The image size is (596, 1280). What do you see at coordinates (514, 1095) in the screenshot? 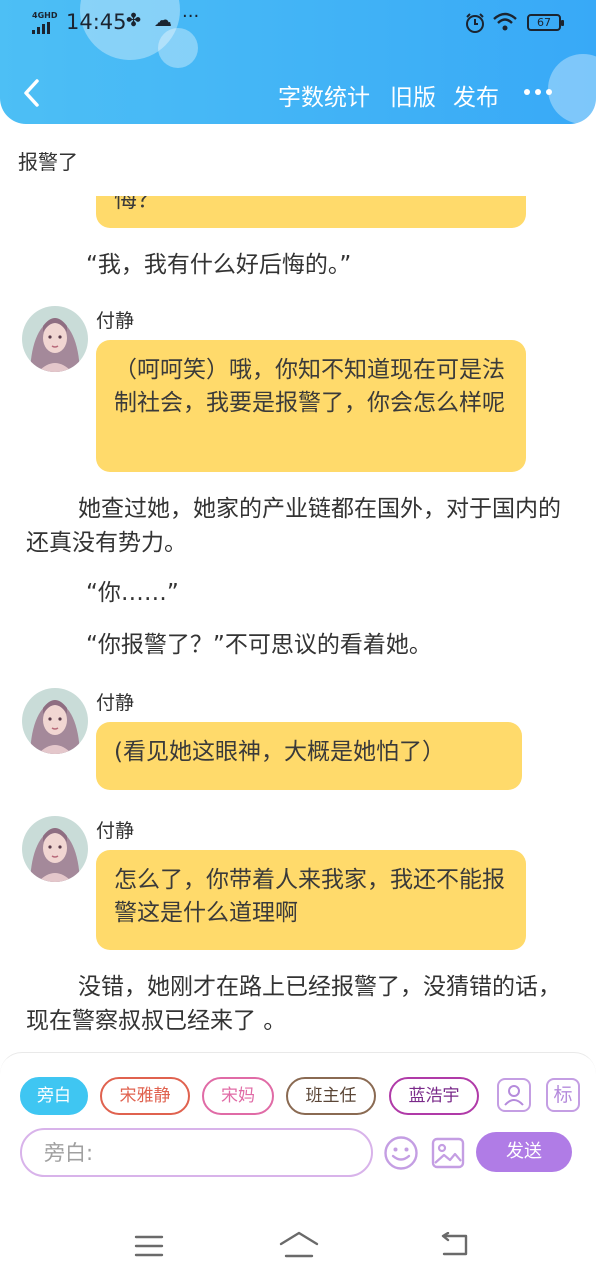
I see `manage-characters-icon` at bounding box center [514, 1095].